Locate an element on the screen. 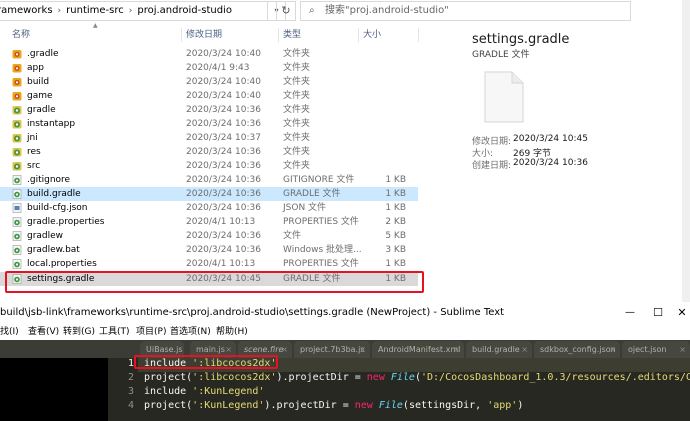 This screenshot has width=690, height=421. file-size: 2 KB is located at coordinates (395, 222).